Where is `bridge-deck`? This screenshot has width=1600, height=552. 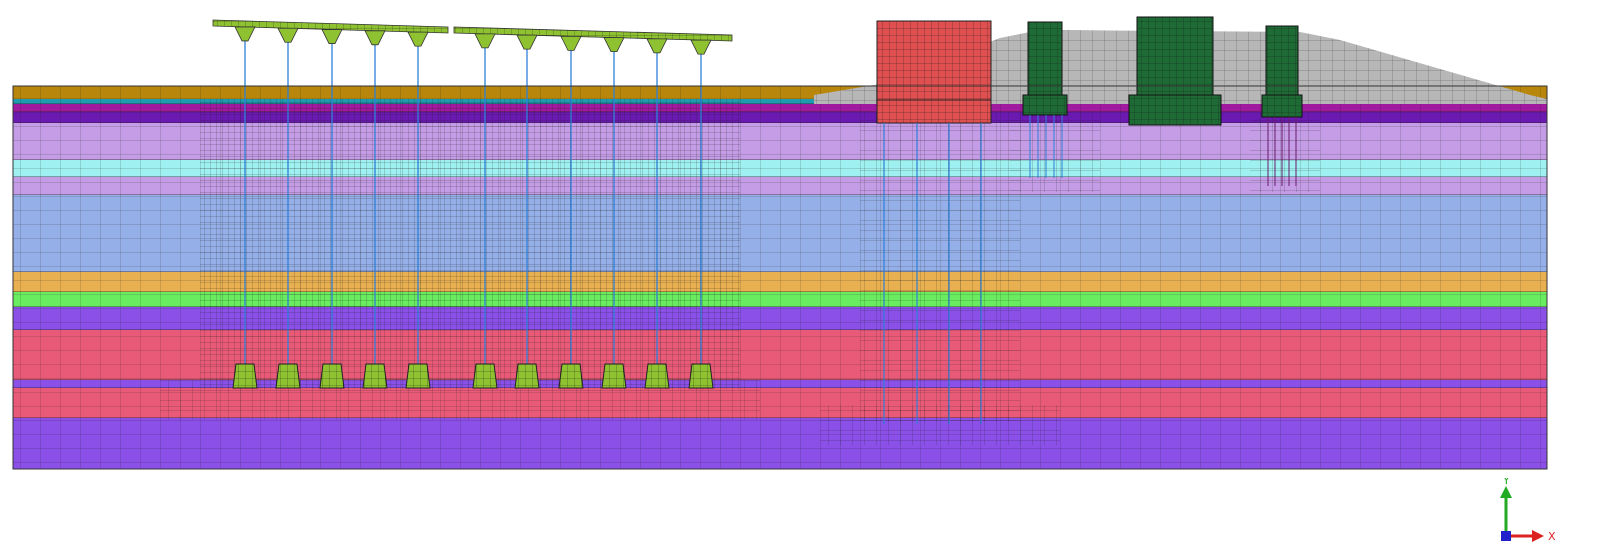
bridge-deck is located at coordinates (472, 37).